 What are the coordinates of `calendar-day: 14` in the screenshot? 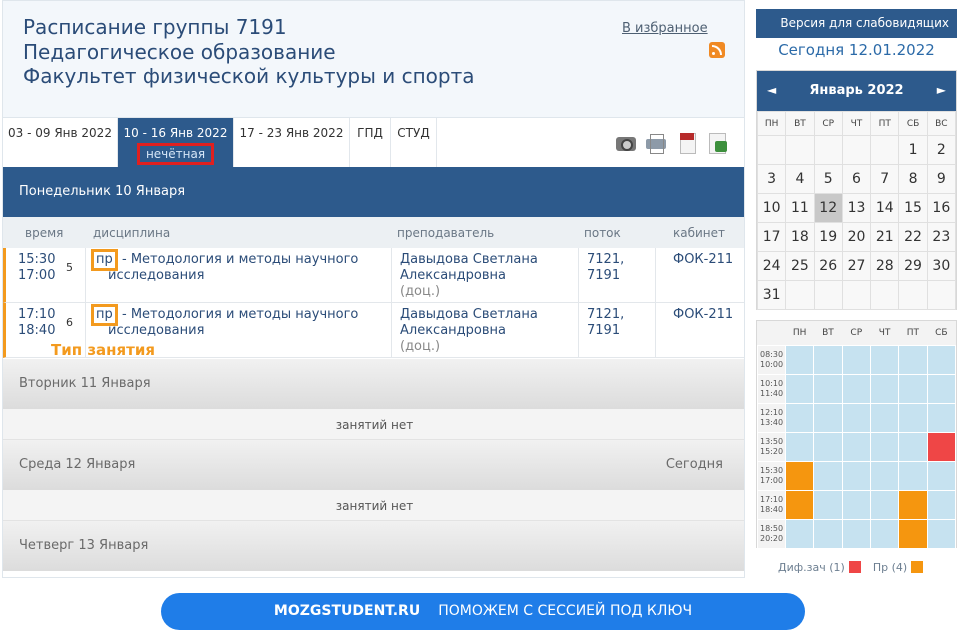 It's located at (885, 208).